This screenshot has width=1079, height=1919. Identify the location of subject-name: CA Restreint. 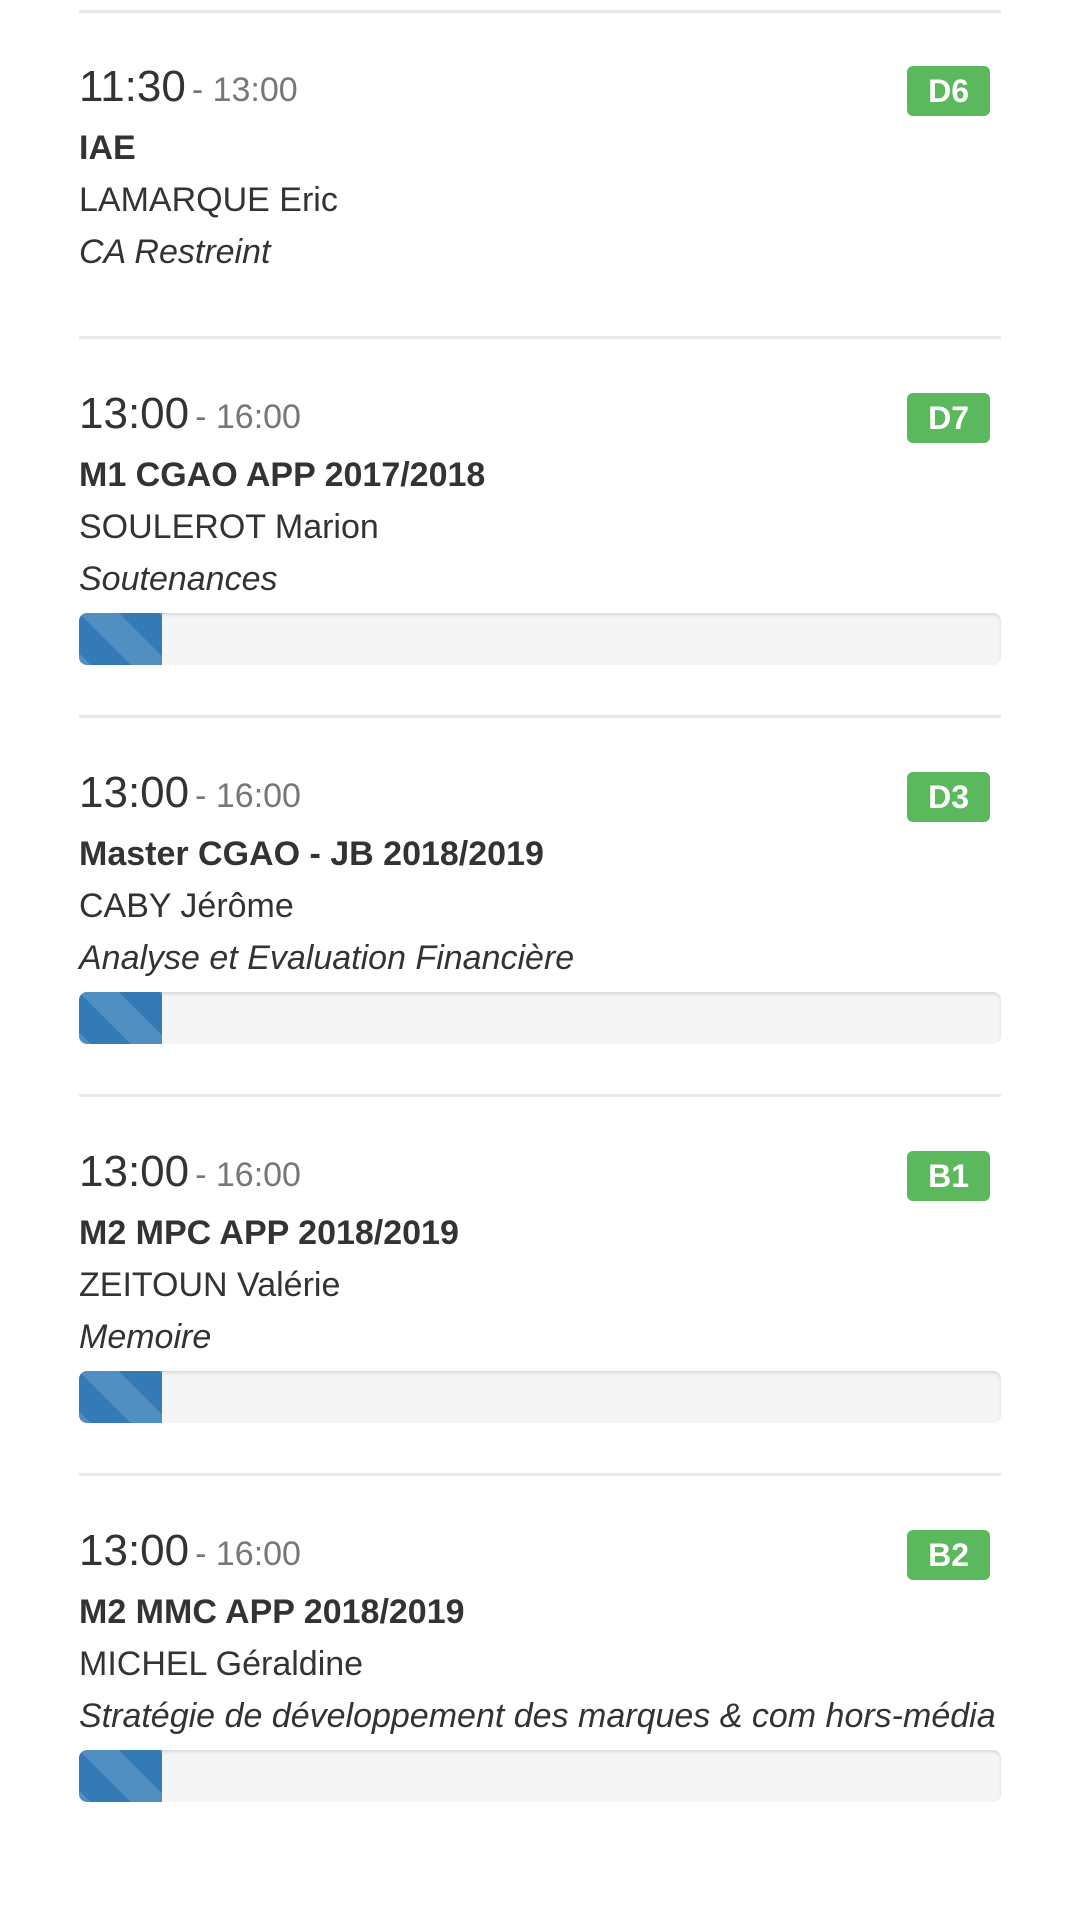
(175, 252).